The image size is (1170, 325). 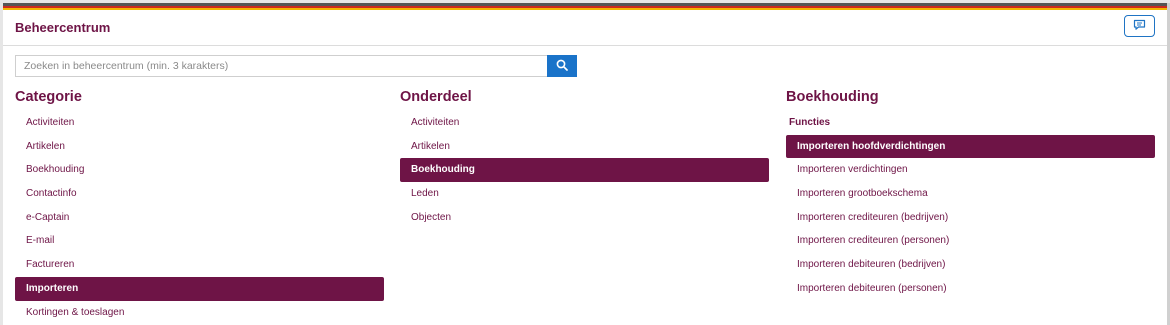 What do you see at coordinates (585, 28) in the screenshot?
I see `page-header: Beheercentrum` at bounding box center [585, 28].